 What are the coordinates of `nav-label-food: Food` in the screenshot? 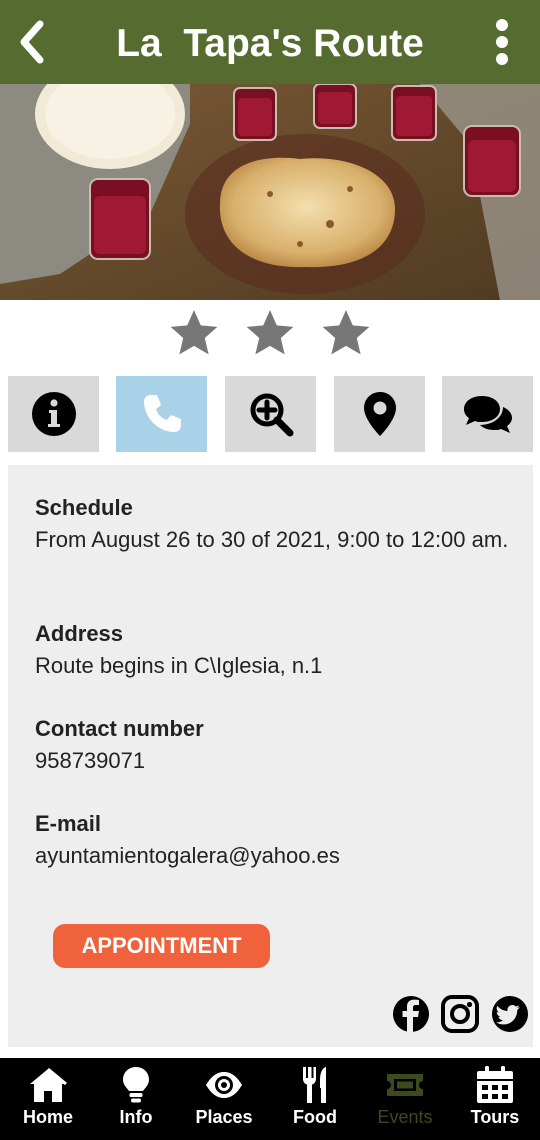 It's located at (315, 1117).